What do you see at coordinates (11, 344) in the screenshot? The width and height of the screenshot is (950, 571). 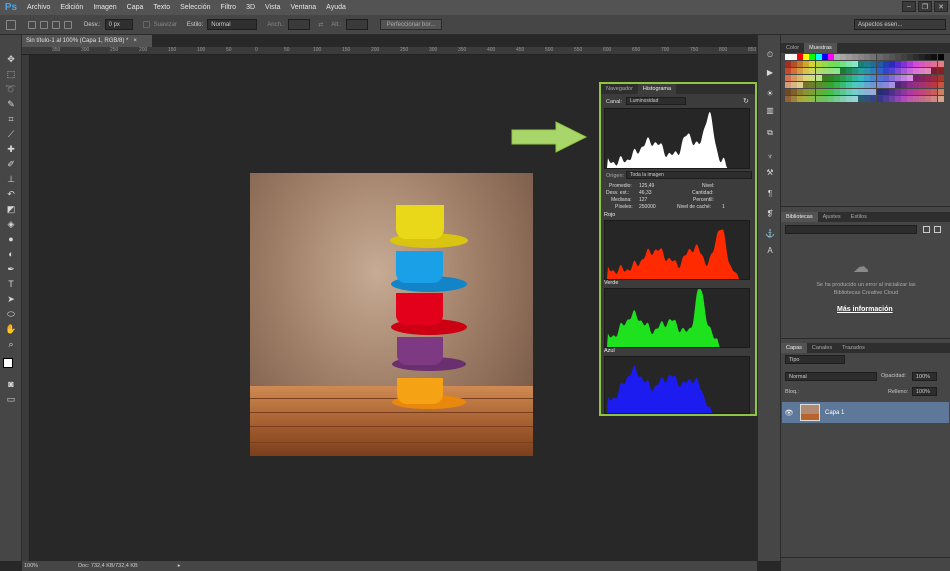 I see `zoom-tool-icon: ⌕` at bounding box center [11, 344].